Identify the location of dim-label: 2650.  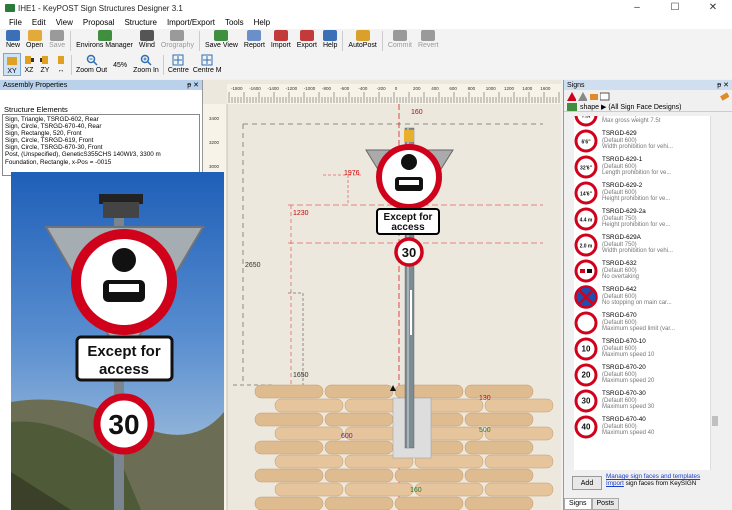
(253, 265).